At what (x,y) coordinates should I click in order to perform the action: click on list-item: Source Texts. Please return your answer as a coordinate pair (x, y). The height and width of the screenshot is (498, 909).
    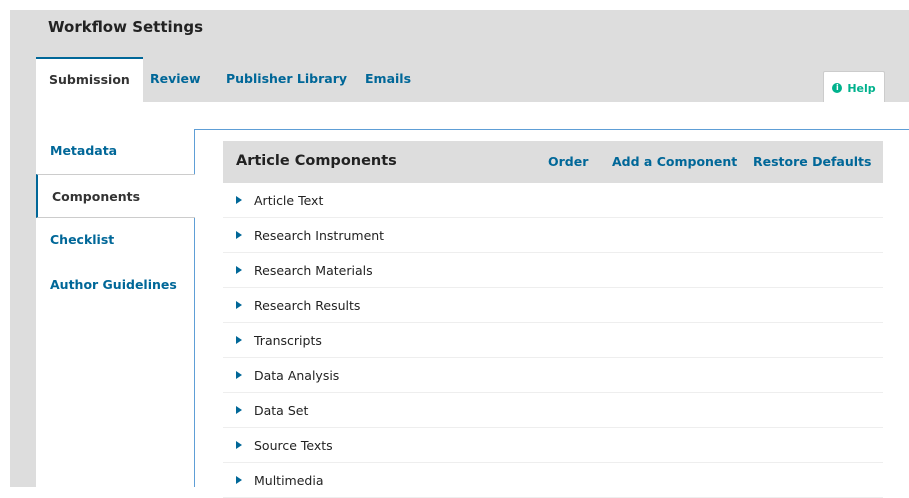
    Looking at the image, I should click on (553, 445).